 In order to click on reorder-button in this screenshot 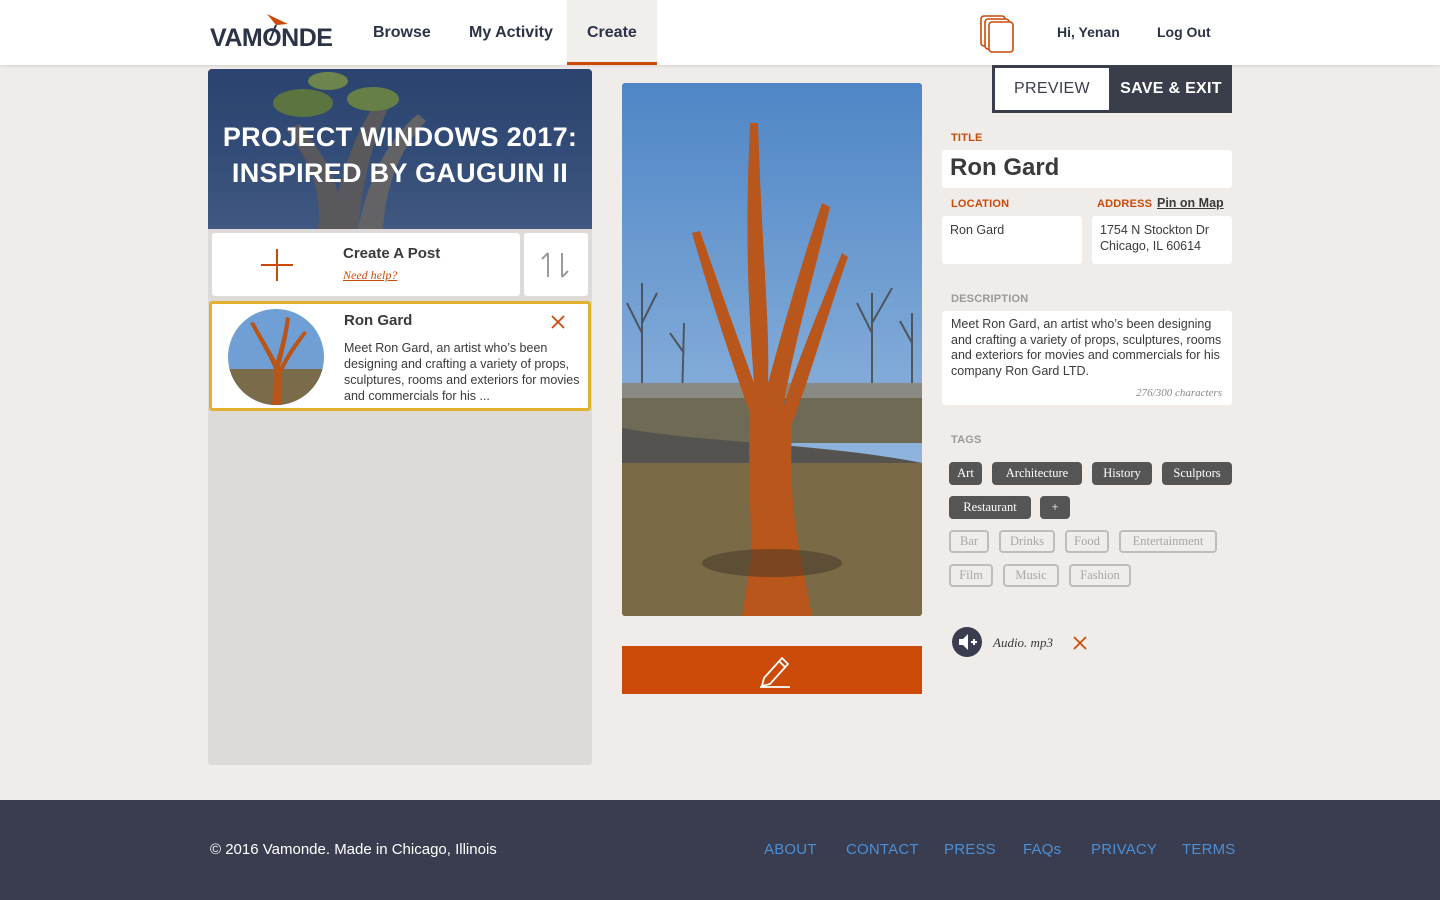, I will do `click(556, 264)`.